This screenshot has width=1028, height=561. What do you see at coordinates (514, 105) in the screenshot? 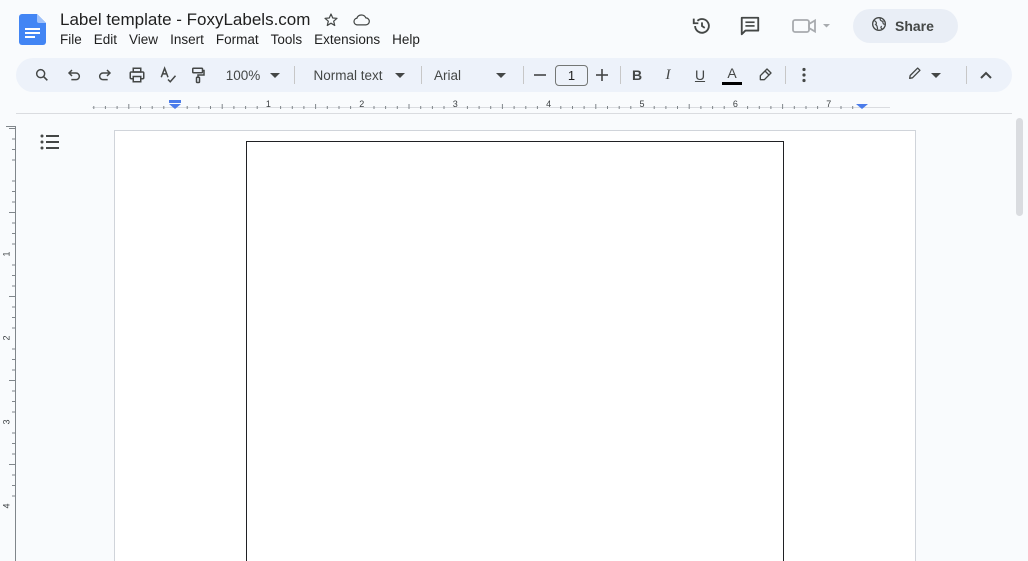
I see `horizontal-ruler: 1 2 3 4 5 6 7` at bounding box center [514, 105].